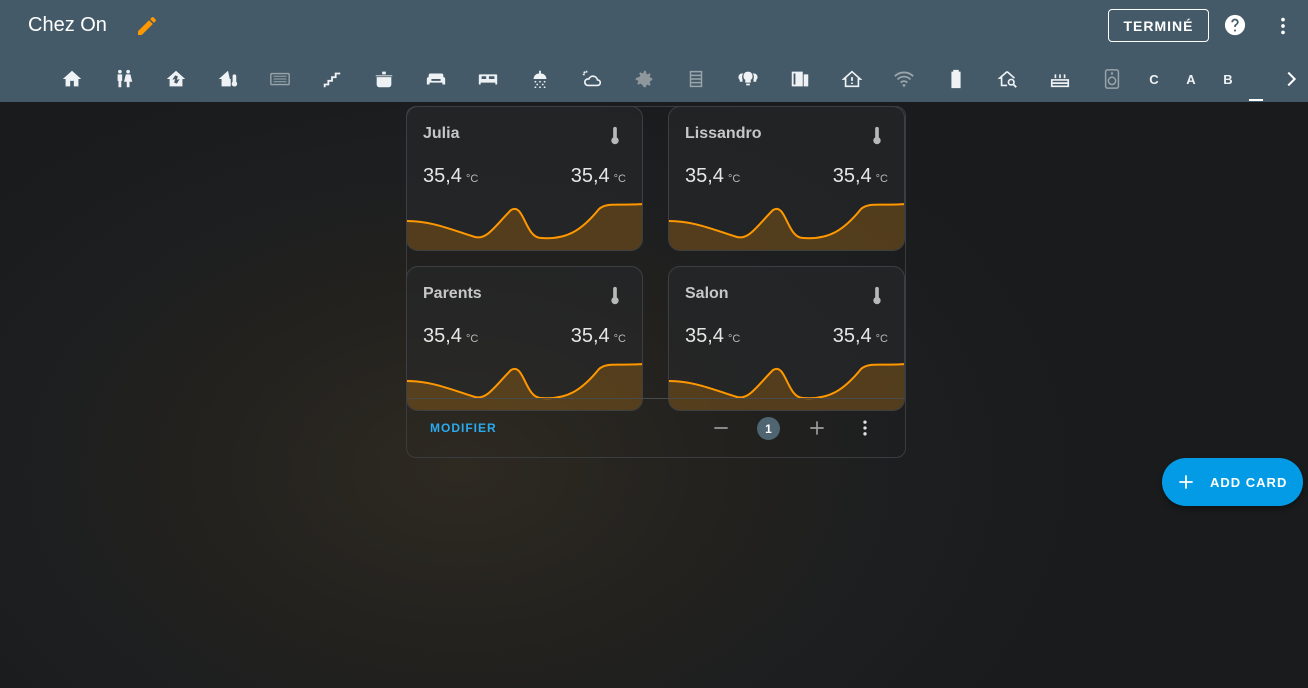 This screenshot has height=688, width=1308. Describe the element at coordinates (488, 79) in the screenshot. I see `bed-icon` at that location.